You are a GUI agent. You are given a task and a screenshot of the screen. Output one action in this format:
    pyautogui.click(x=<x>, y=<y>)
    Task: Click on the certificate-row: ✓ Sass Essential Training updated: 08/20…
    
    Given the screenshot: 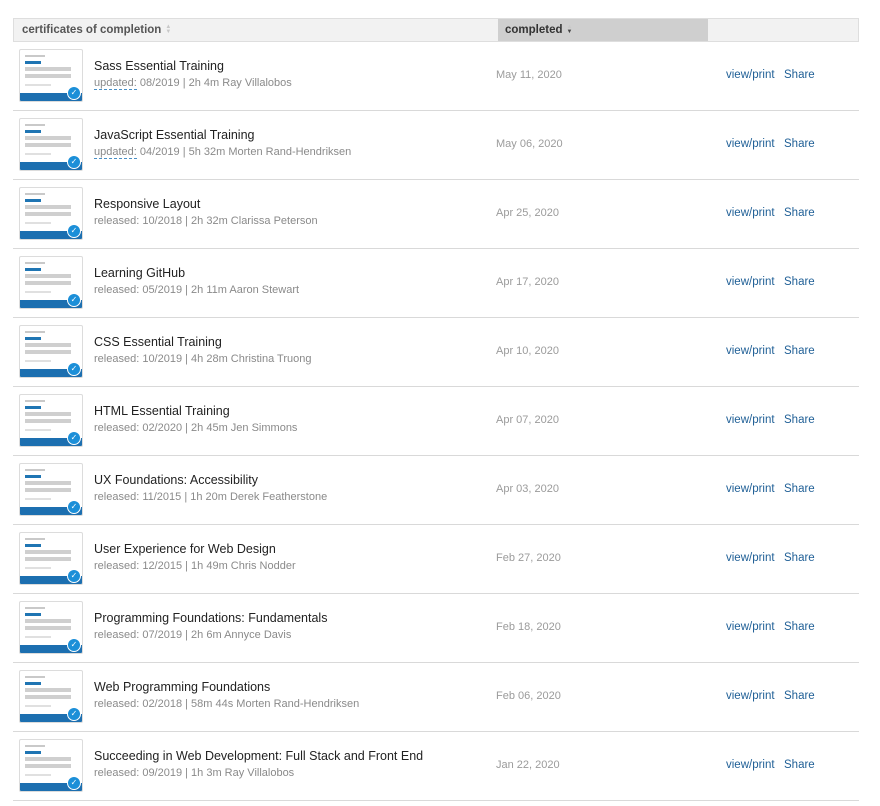 What is the action you would take?
    pyautogui.click(x=436, y=76)
    